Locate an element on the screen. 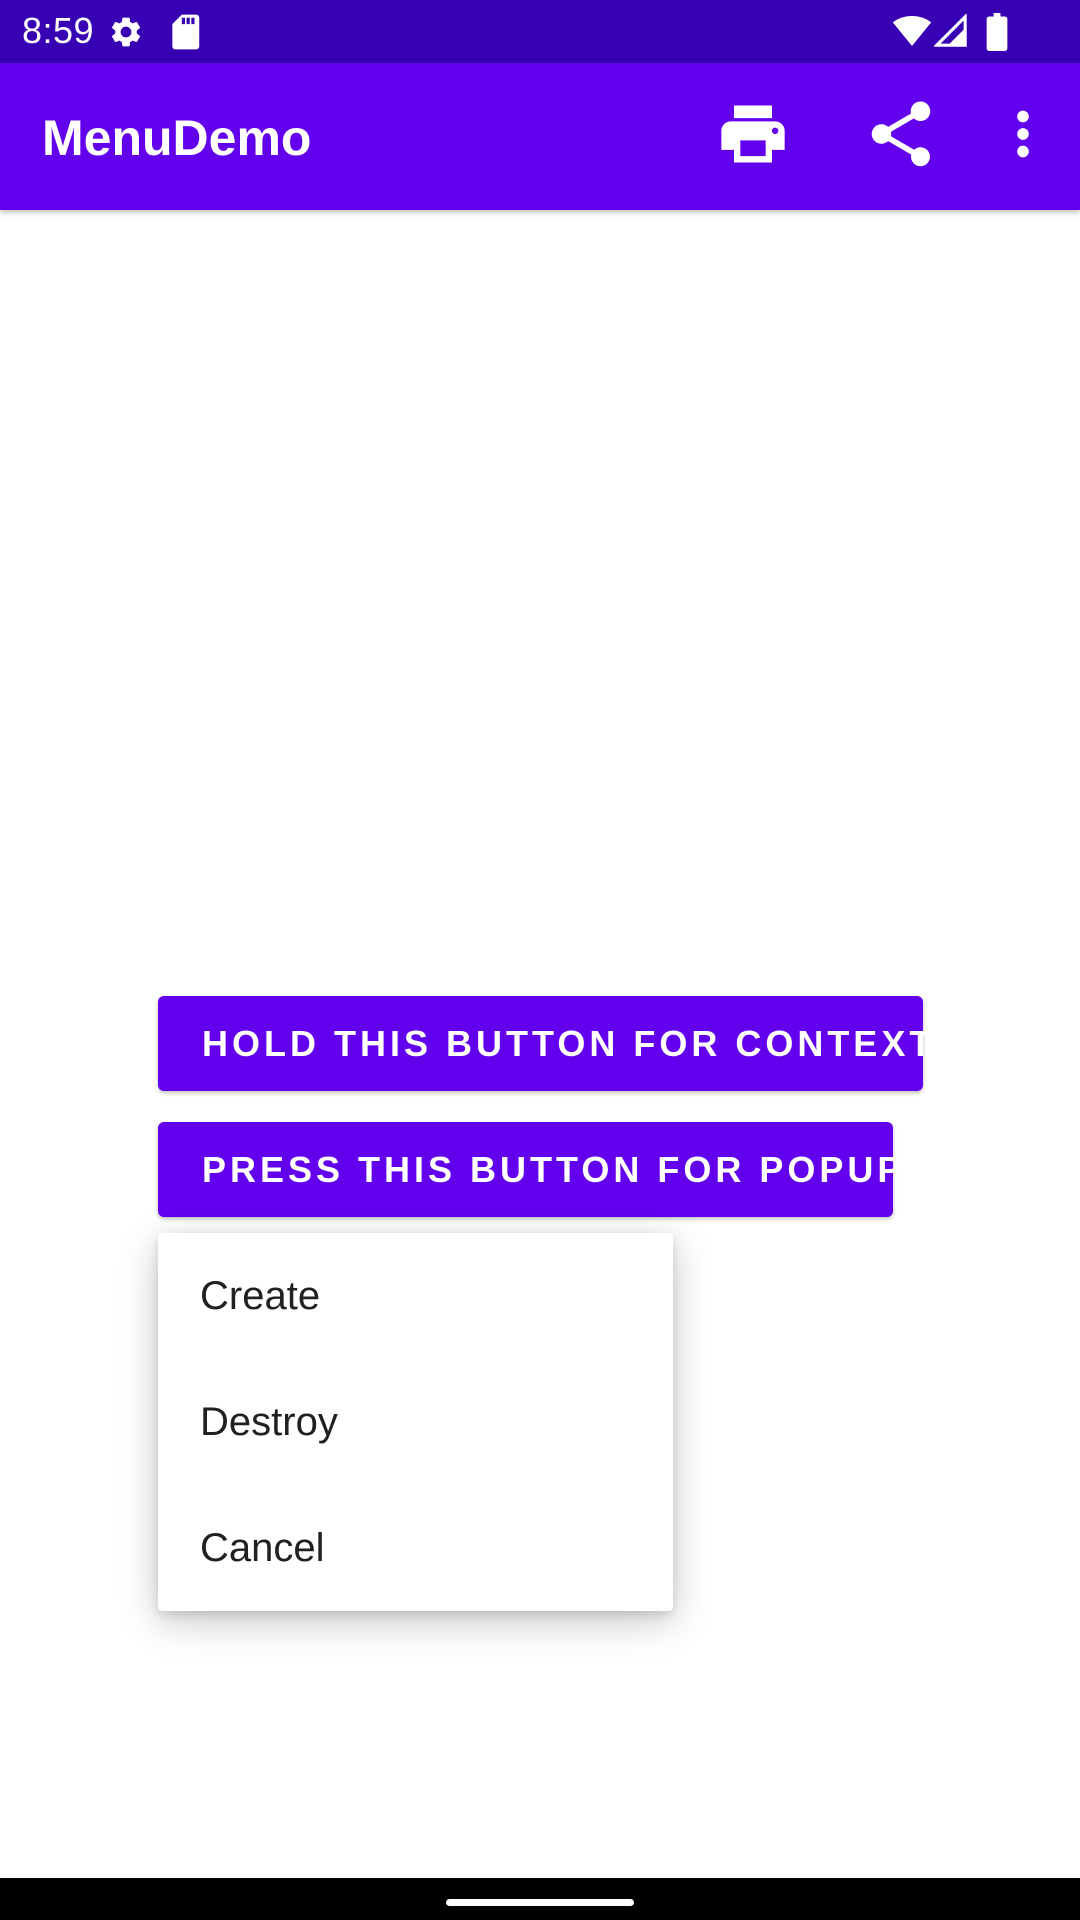 The width and height of the screenshot is (1080, 1920). more-vert-icon is located at coordinates (1023, 136).